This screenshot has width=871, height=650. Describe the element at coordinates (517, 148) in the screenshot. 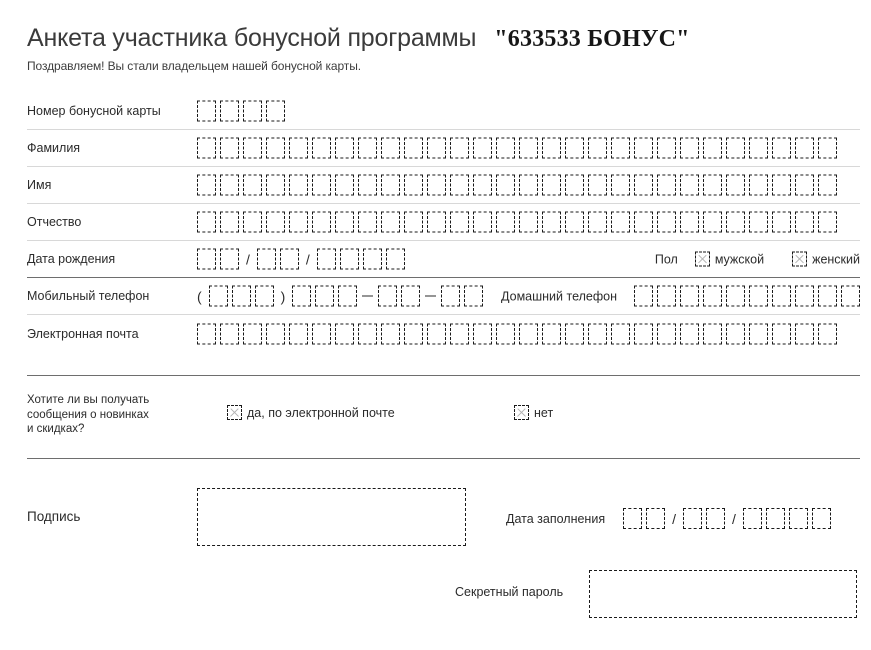

I see `field-last-name` at that location.